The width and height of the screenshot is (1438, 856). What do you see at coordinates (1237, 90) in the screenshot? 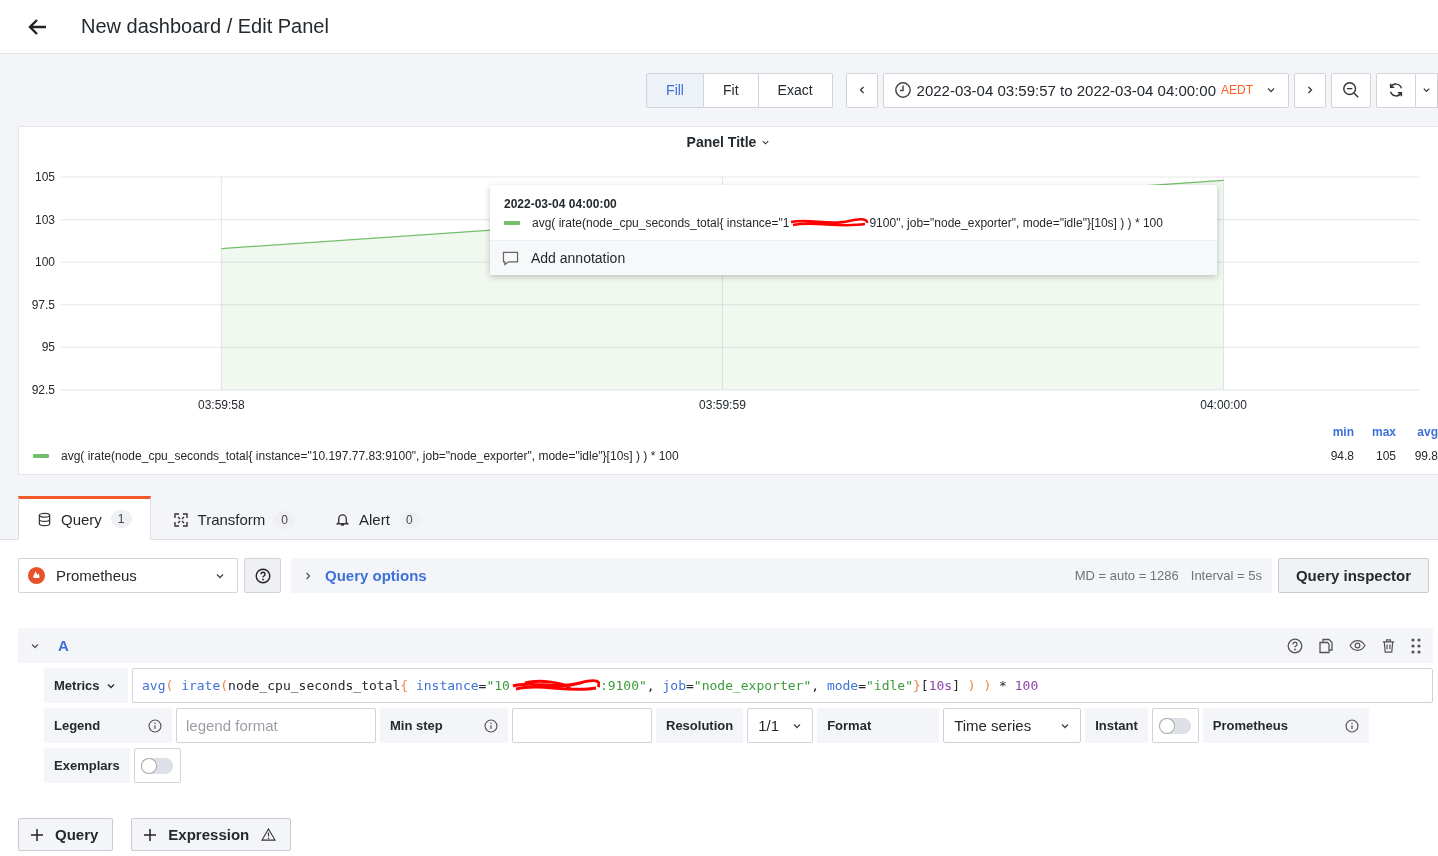
I see `timezone-label: AEDT` at bounding box center [1237, 90].